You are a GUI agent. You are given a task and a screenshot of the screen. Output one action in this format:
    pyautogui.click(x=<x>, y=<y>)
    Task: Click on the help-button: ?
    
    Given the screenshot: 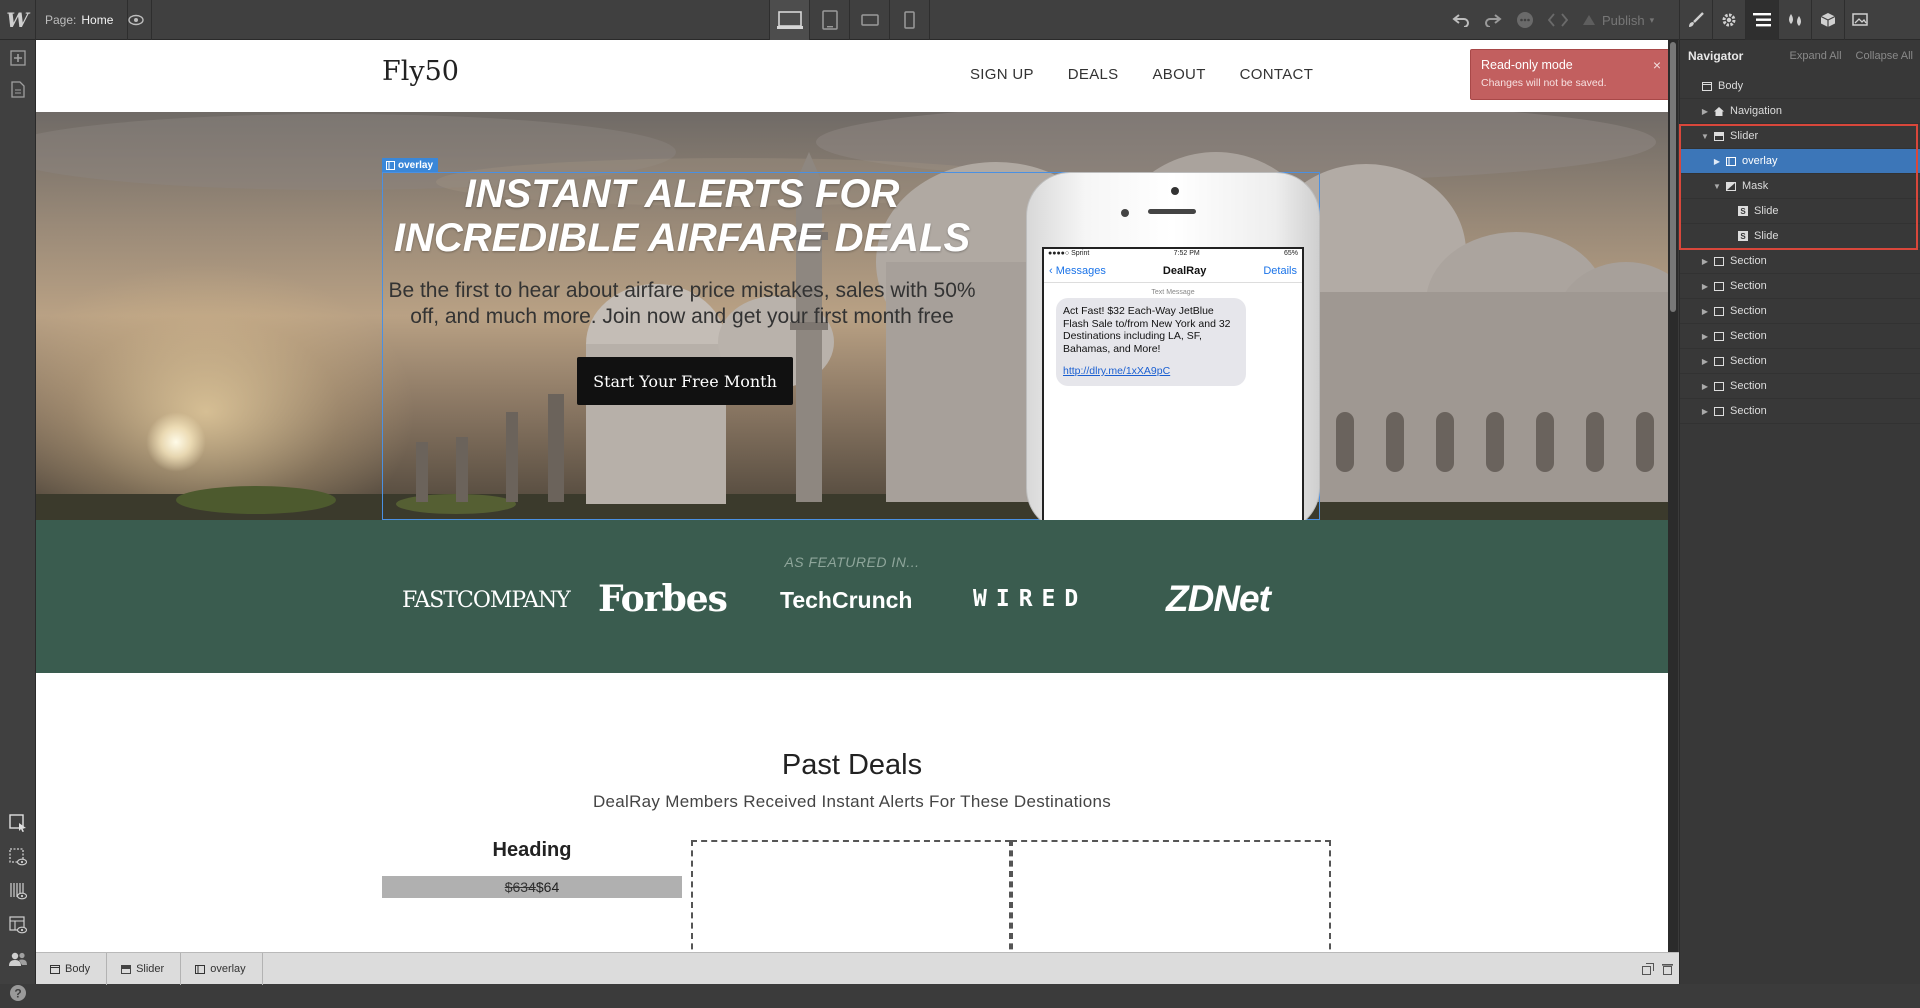 What is the action you would take?
    pyautogui.click(x=18, y=993)
    